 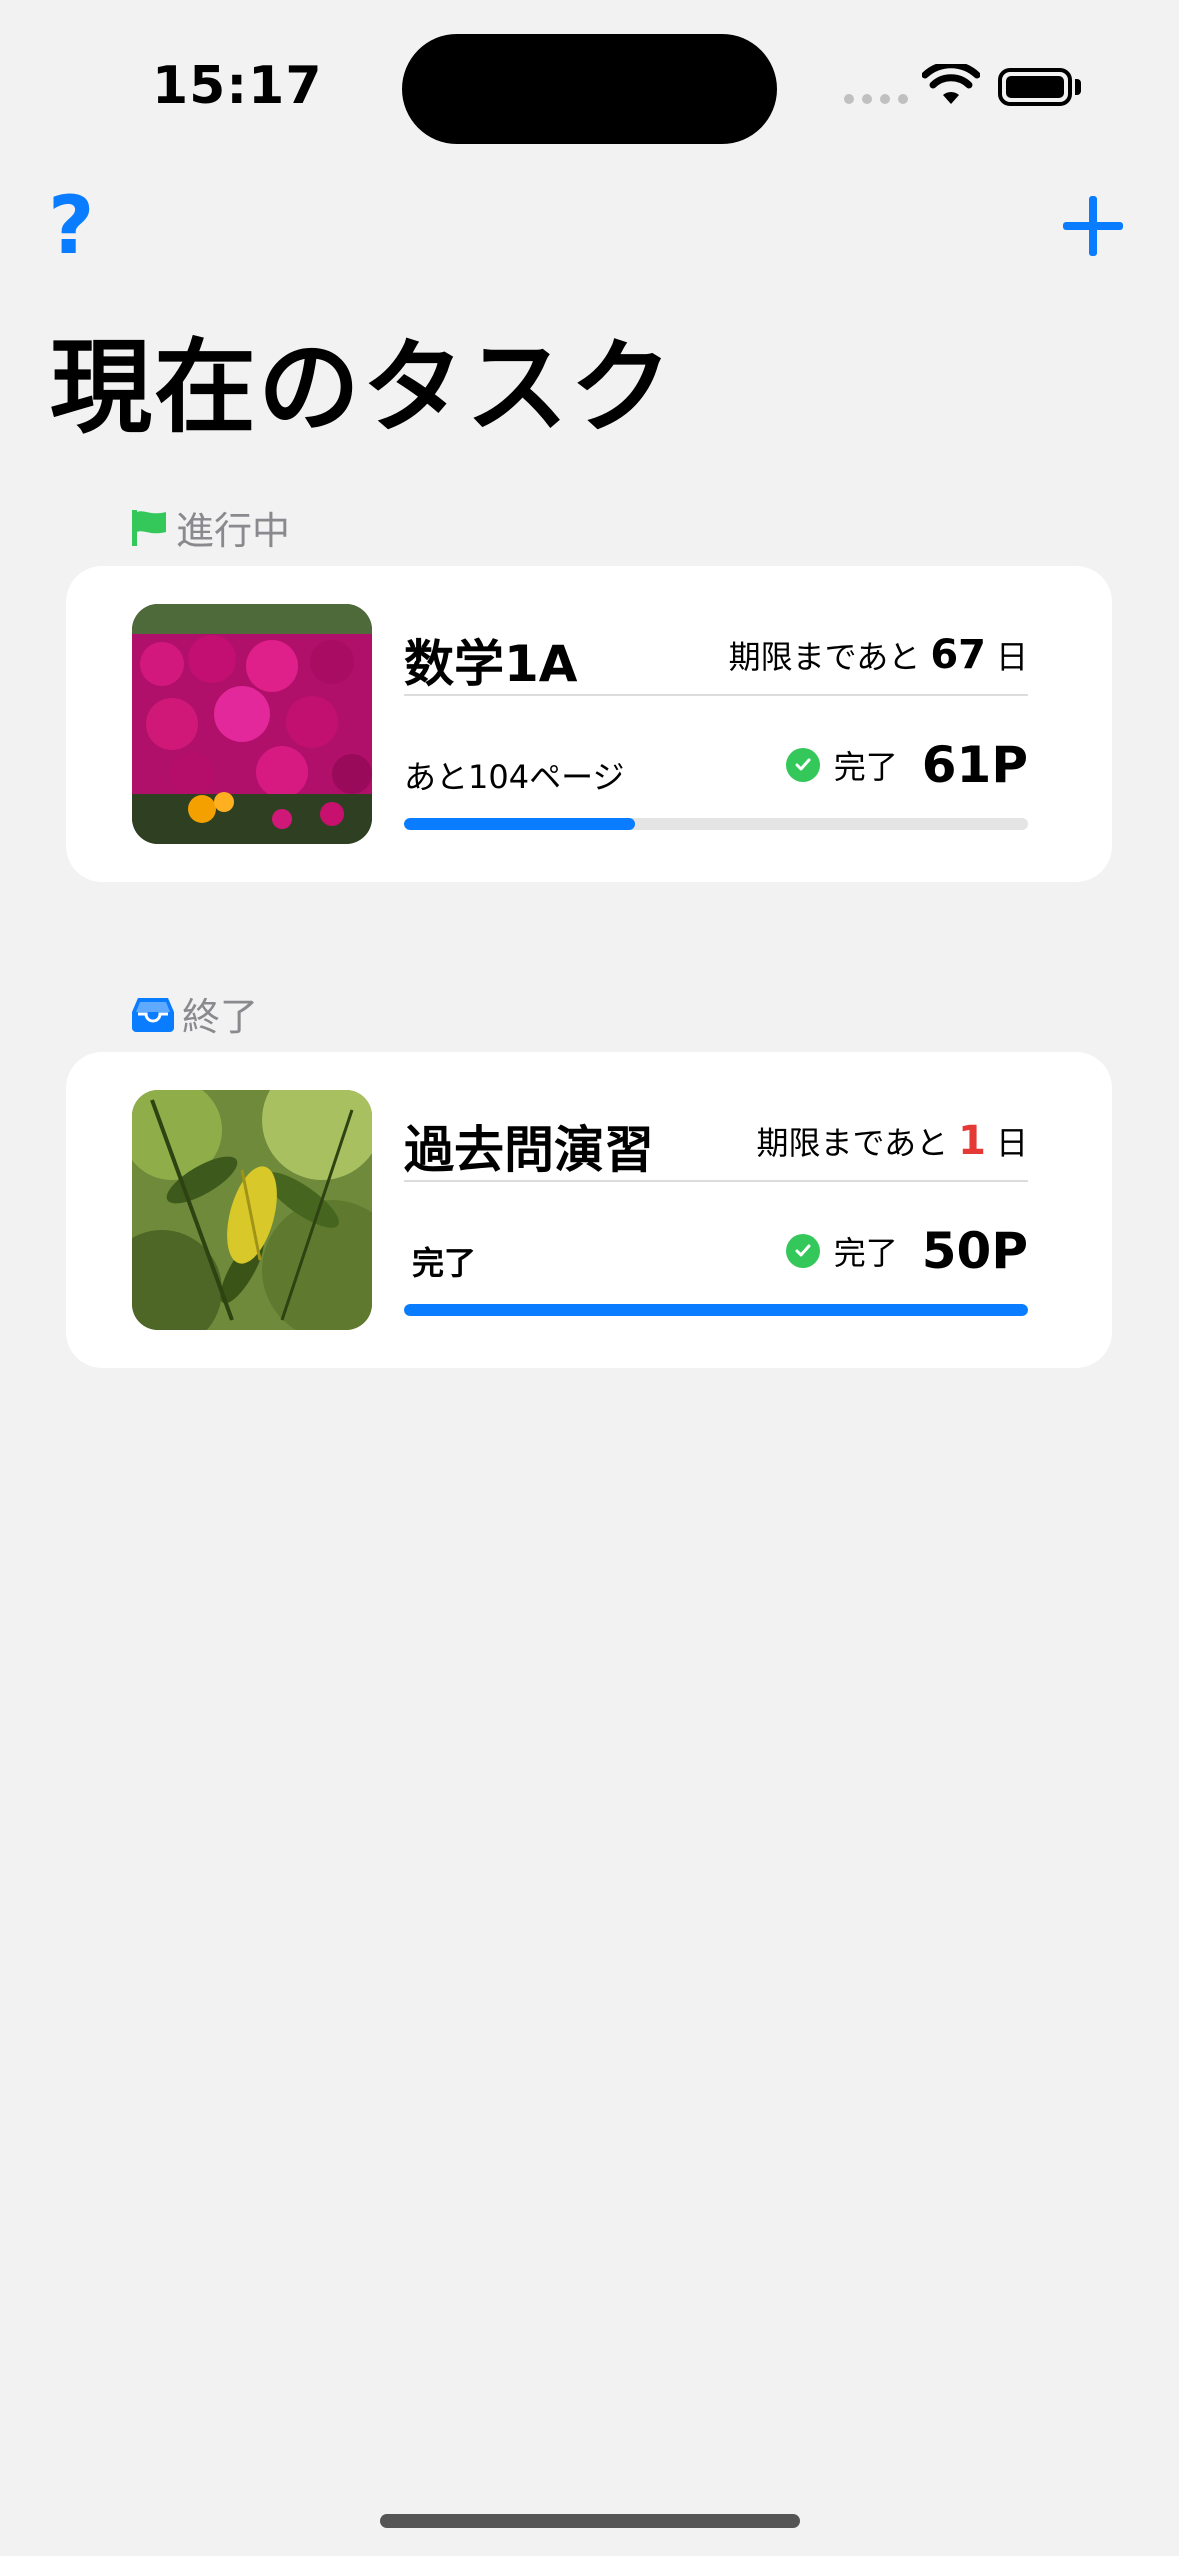 I want to click on task-title: 過去問演習, so click(x=529, y=1150).